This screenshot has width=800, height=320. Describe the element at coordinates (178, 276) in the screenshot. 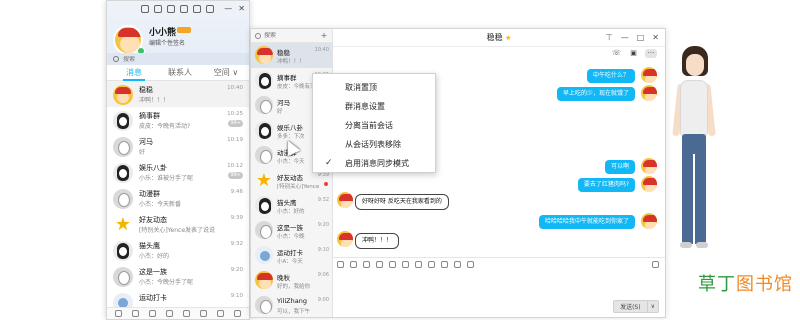

I see `contact-item: 这是一族 小杰：今晚分手了呢 9:20` at that location.